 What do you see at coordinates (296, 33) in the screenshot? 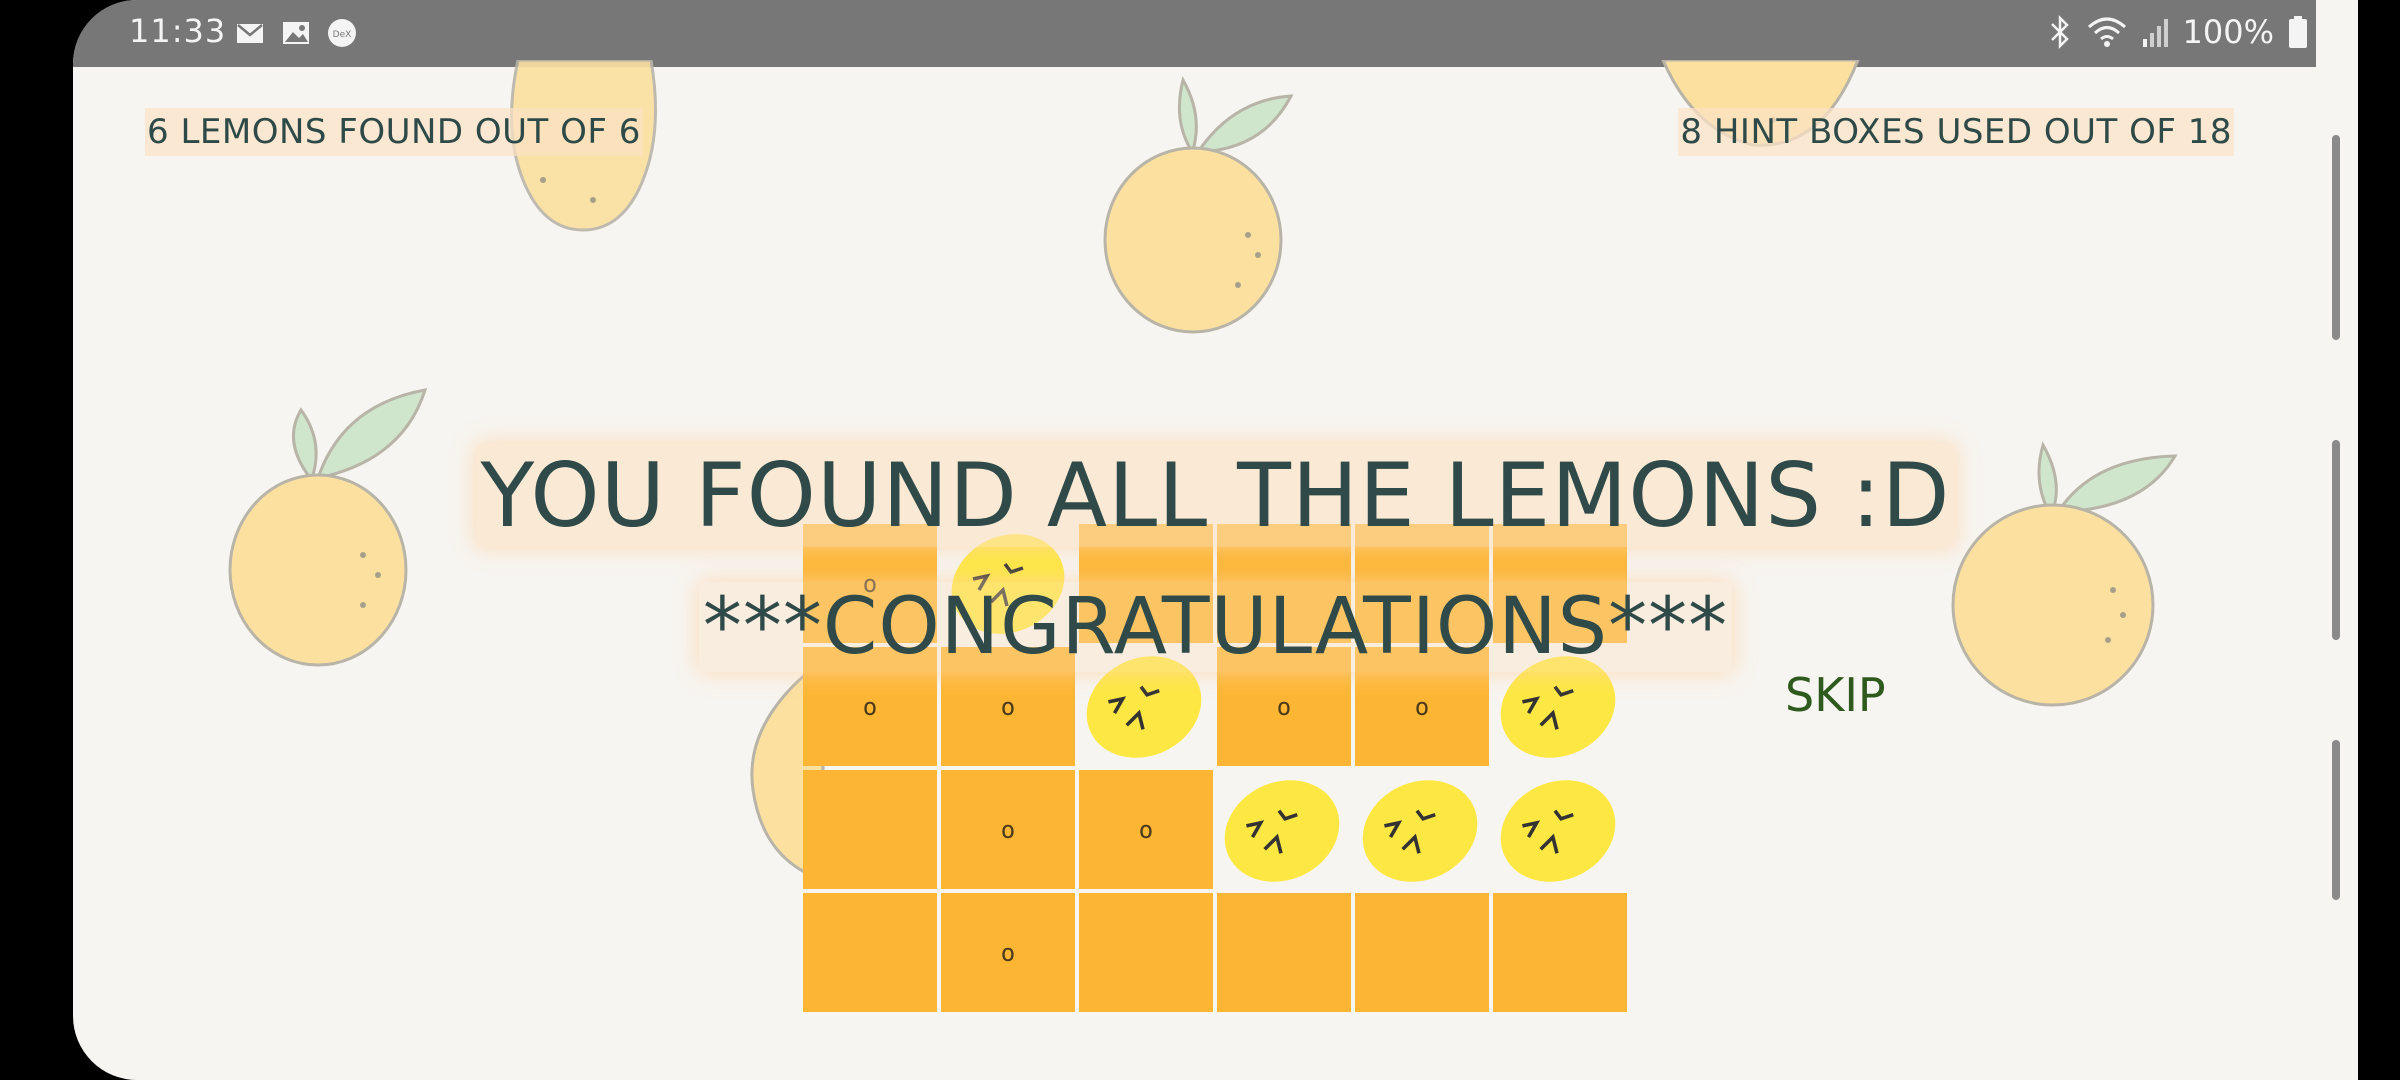
I see `image-icon` at bounding box center [296, 33].